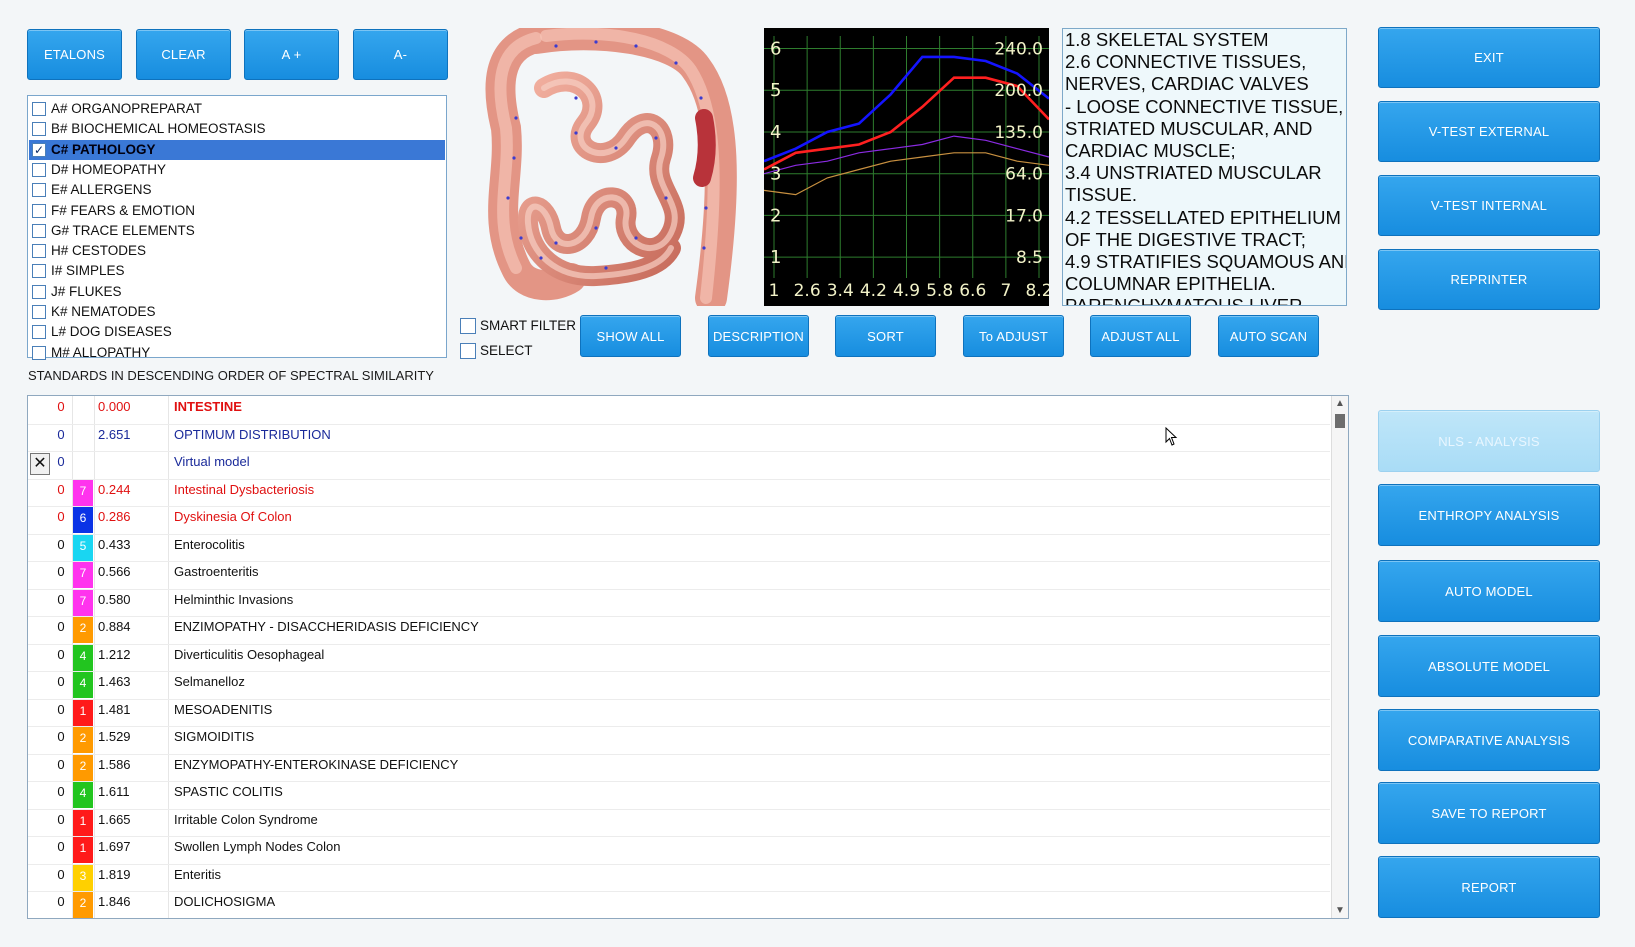  I want to click on category-item: J# FLUKES, so click(237, 292).